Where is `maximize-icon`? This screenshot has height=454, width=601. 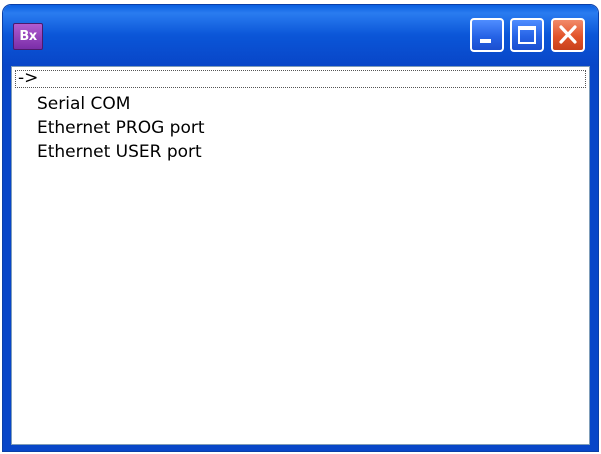 maximize-icon is located at coordinates (527, 35).